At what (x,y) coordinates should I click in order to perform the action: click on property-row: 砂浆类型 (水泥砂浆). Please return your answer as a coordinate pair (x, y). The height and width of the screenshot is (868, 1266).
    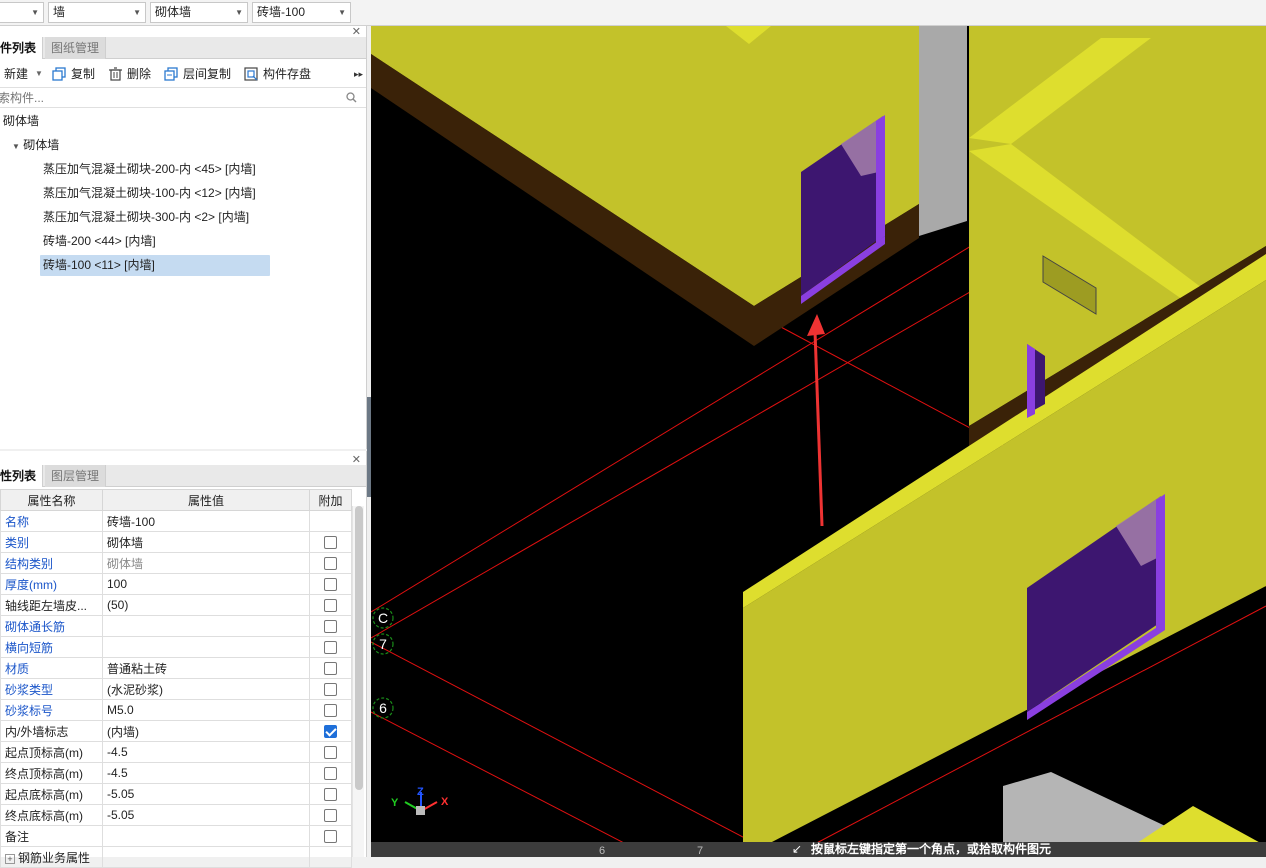
    Looking at the image, I should click on (176, 689).